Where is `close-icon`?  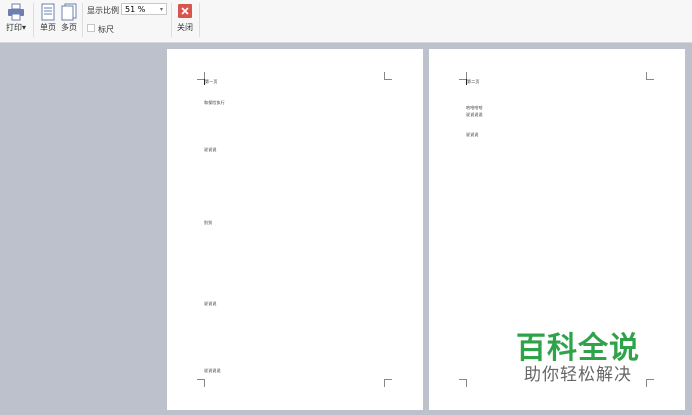 close-icon is located at coordinates (185, 11).